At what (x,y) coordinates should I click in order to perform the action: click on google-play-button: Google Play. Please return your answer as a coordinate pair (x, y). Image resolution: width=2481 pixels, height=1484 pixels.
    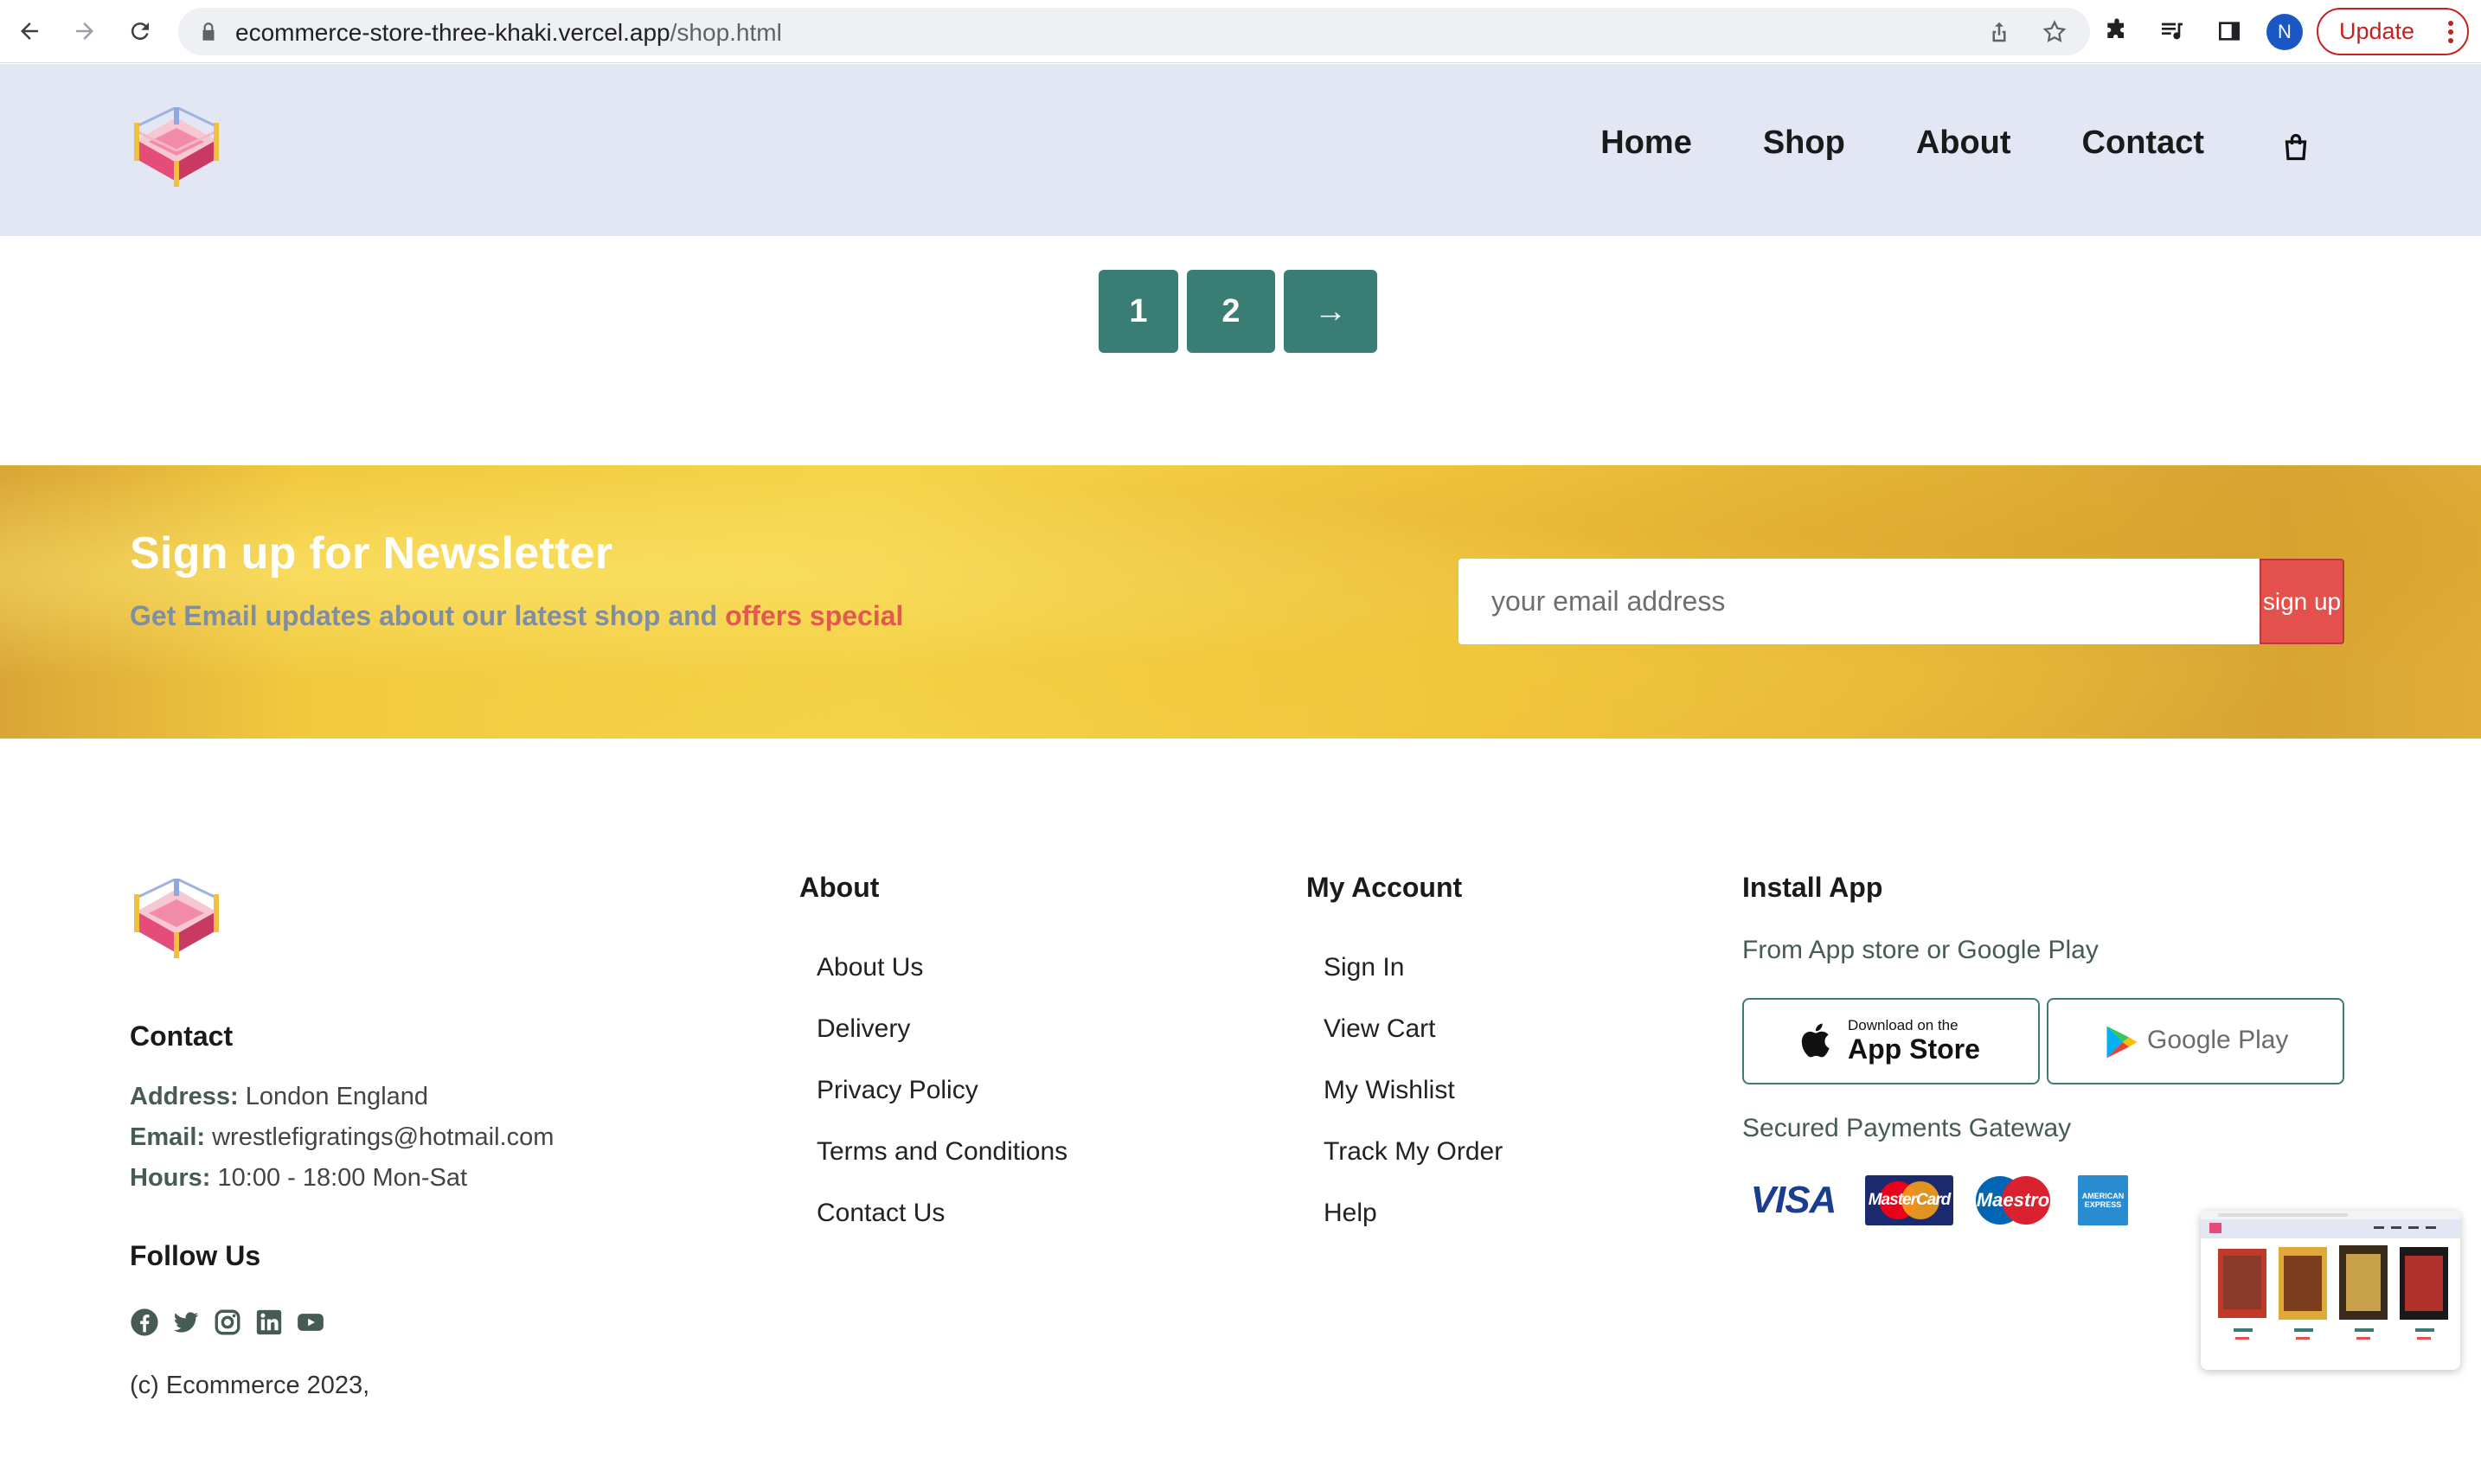
    Looking at the image, I should click on (2196, 1041).